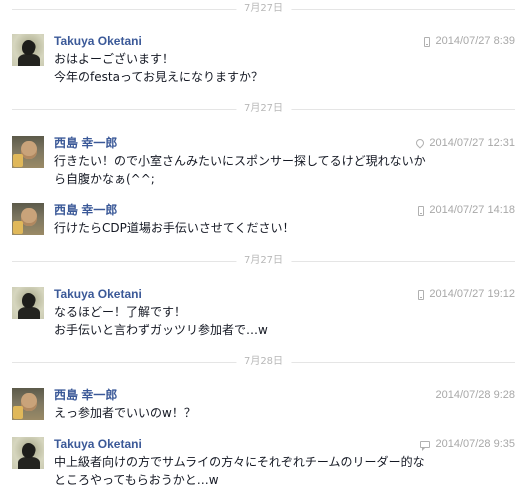 The height and width of the screenshot is (501, 527). Describe the element at coordinates (472, 143) in the screenshot. I see `message-timestamp: 2014/07/27 12:31` at that location.